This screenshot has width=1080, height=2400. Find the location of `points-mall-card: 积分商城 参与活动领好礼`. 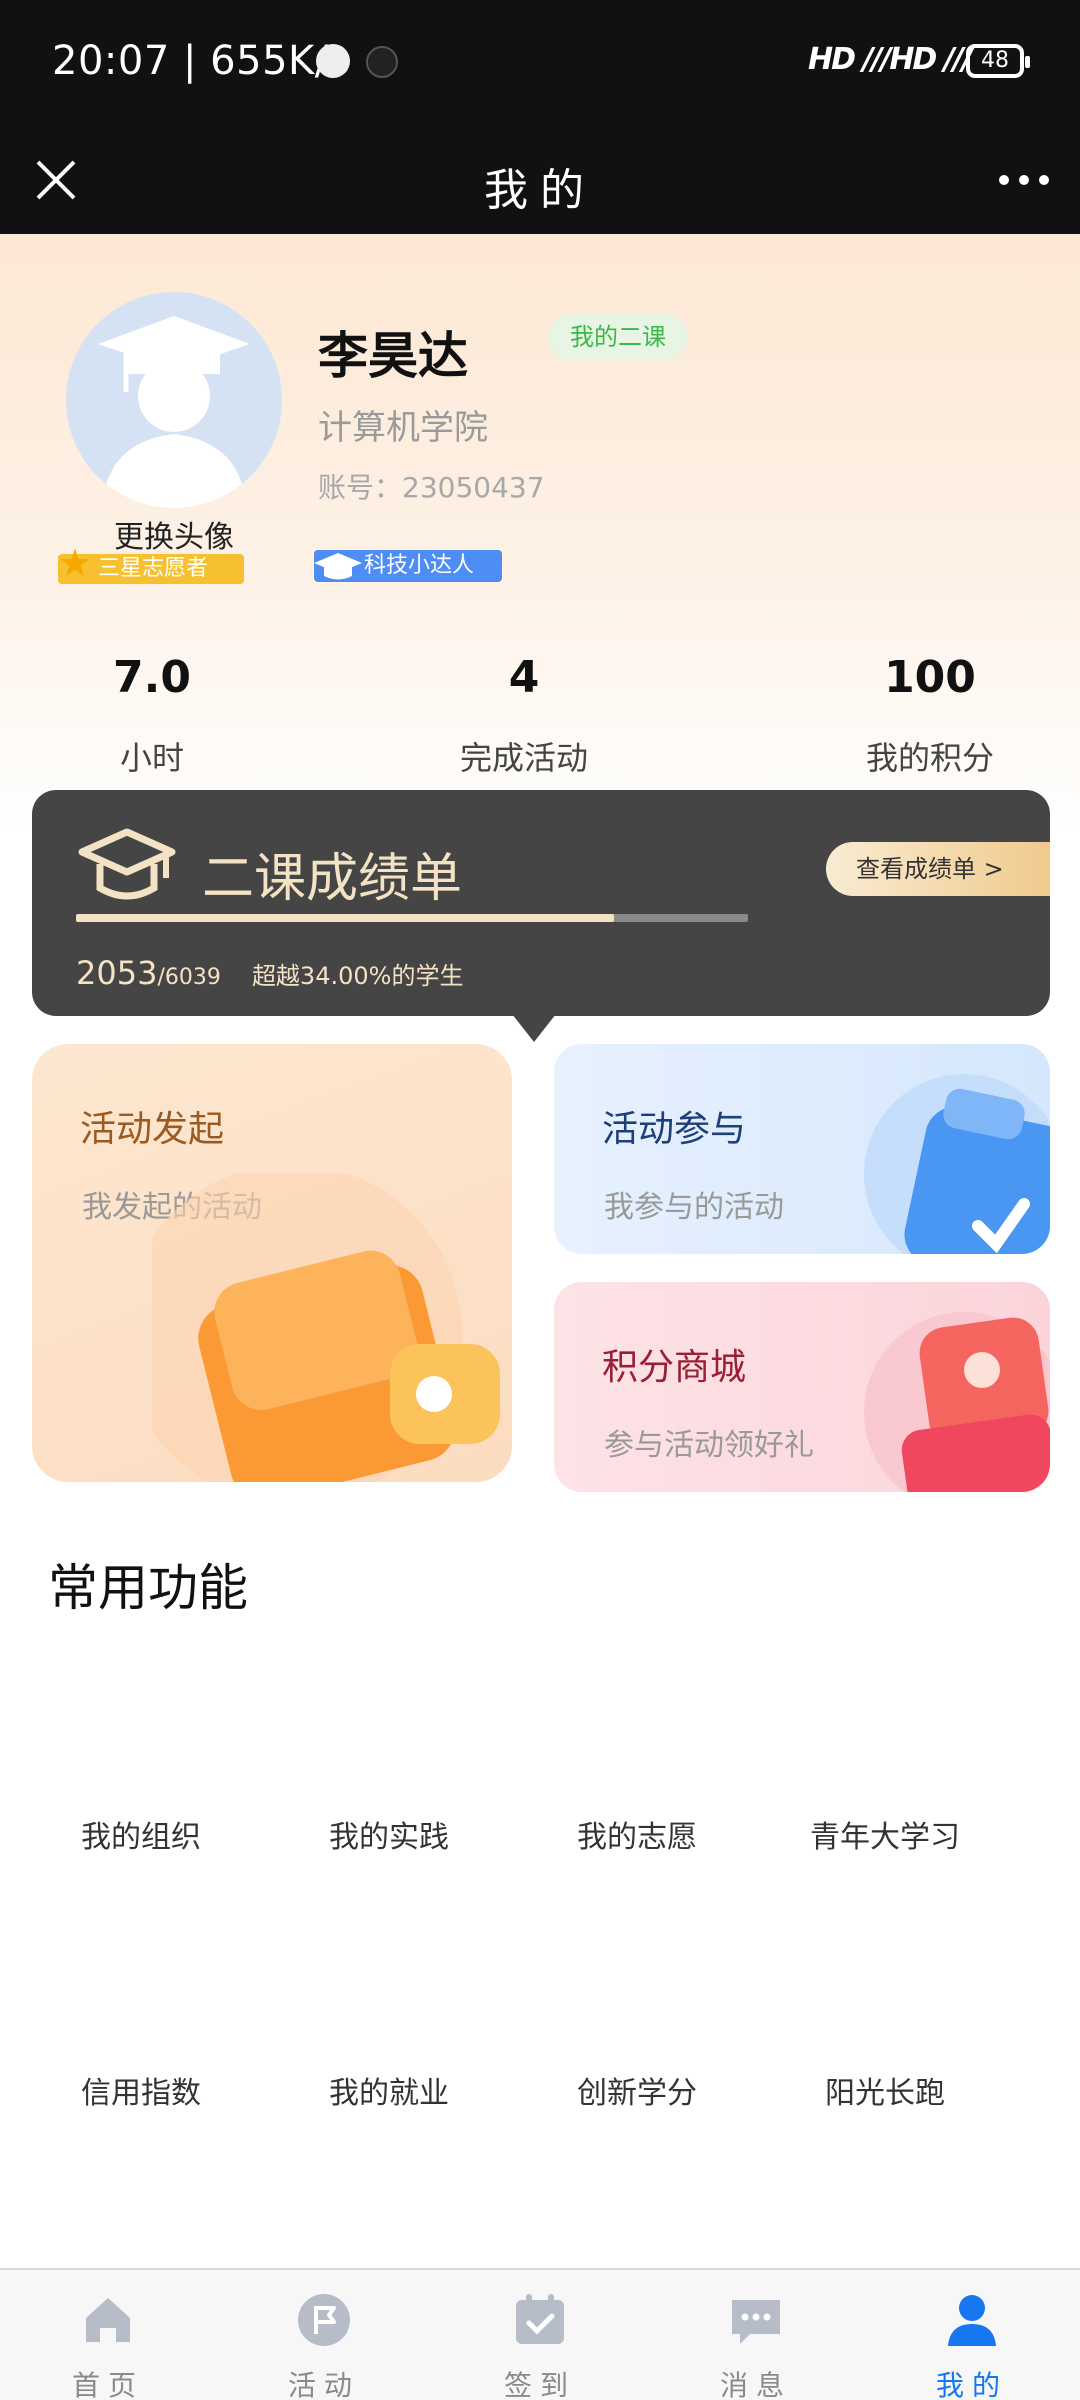

points-mall-card: 积分商城 参与活动领好礼 is located at coordinates (802, 1387).